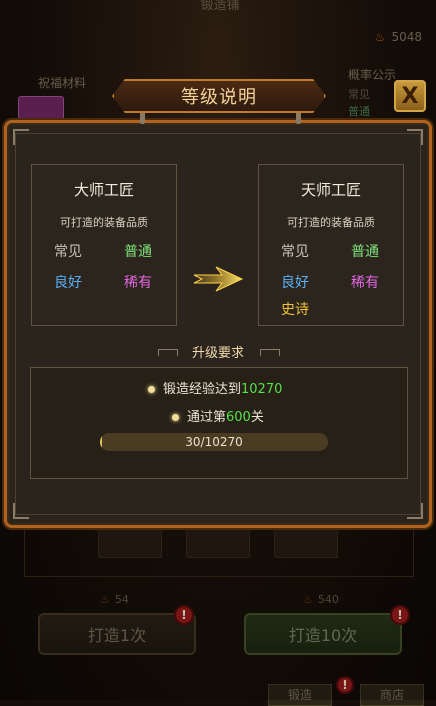 Image resolution: width=436 pixels, height=706 pixels. Describe the element at coordinates (257, 417) in the screenshot. I see `requirement-stage-suffix: 关` at that location.